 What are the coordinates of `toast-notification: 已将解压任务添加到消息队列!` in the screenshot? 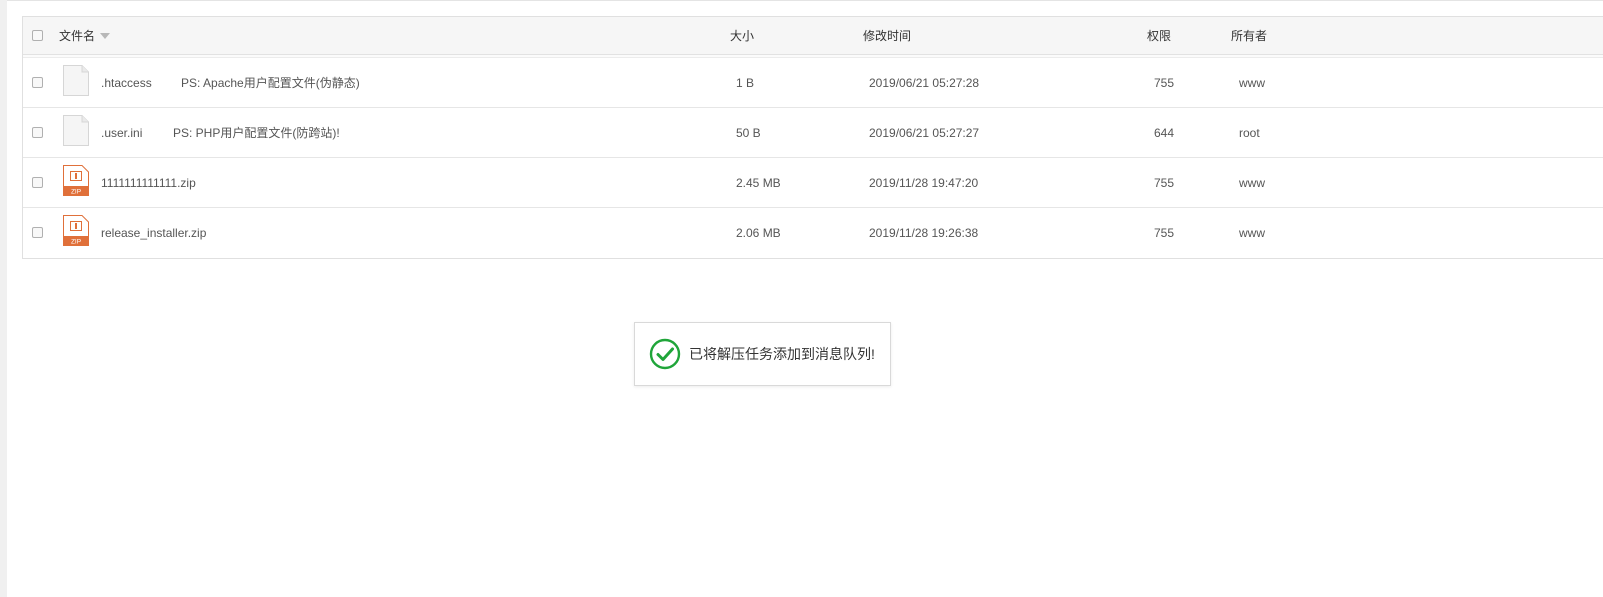 It's located at (762, 354).